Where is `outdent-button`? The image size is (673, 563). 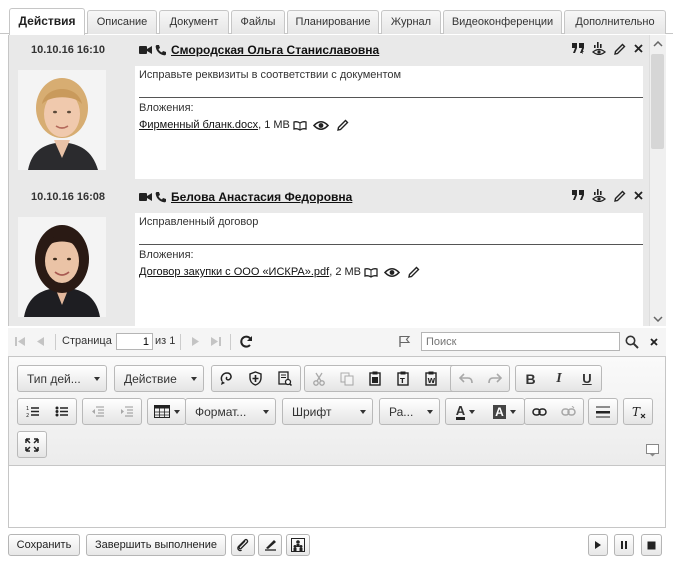 outdent-button is located at coordinates (97, 411).